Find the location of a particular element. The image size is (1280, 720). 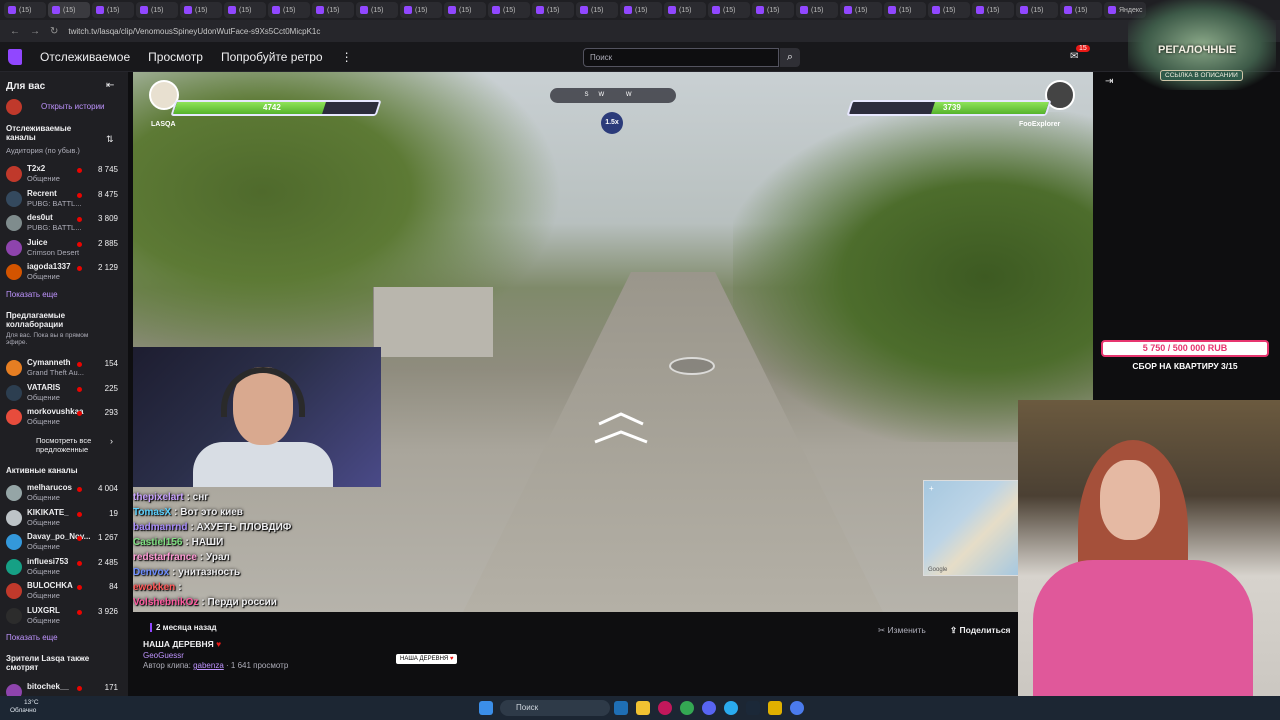

chrome-icon is located at coordinates (687, 708).